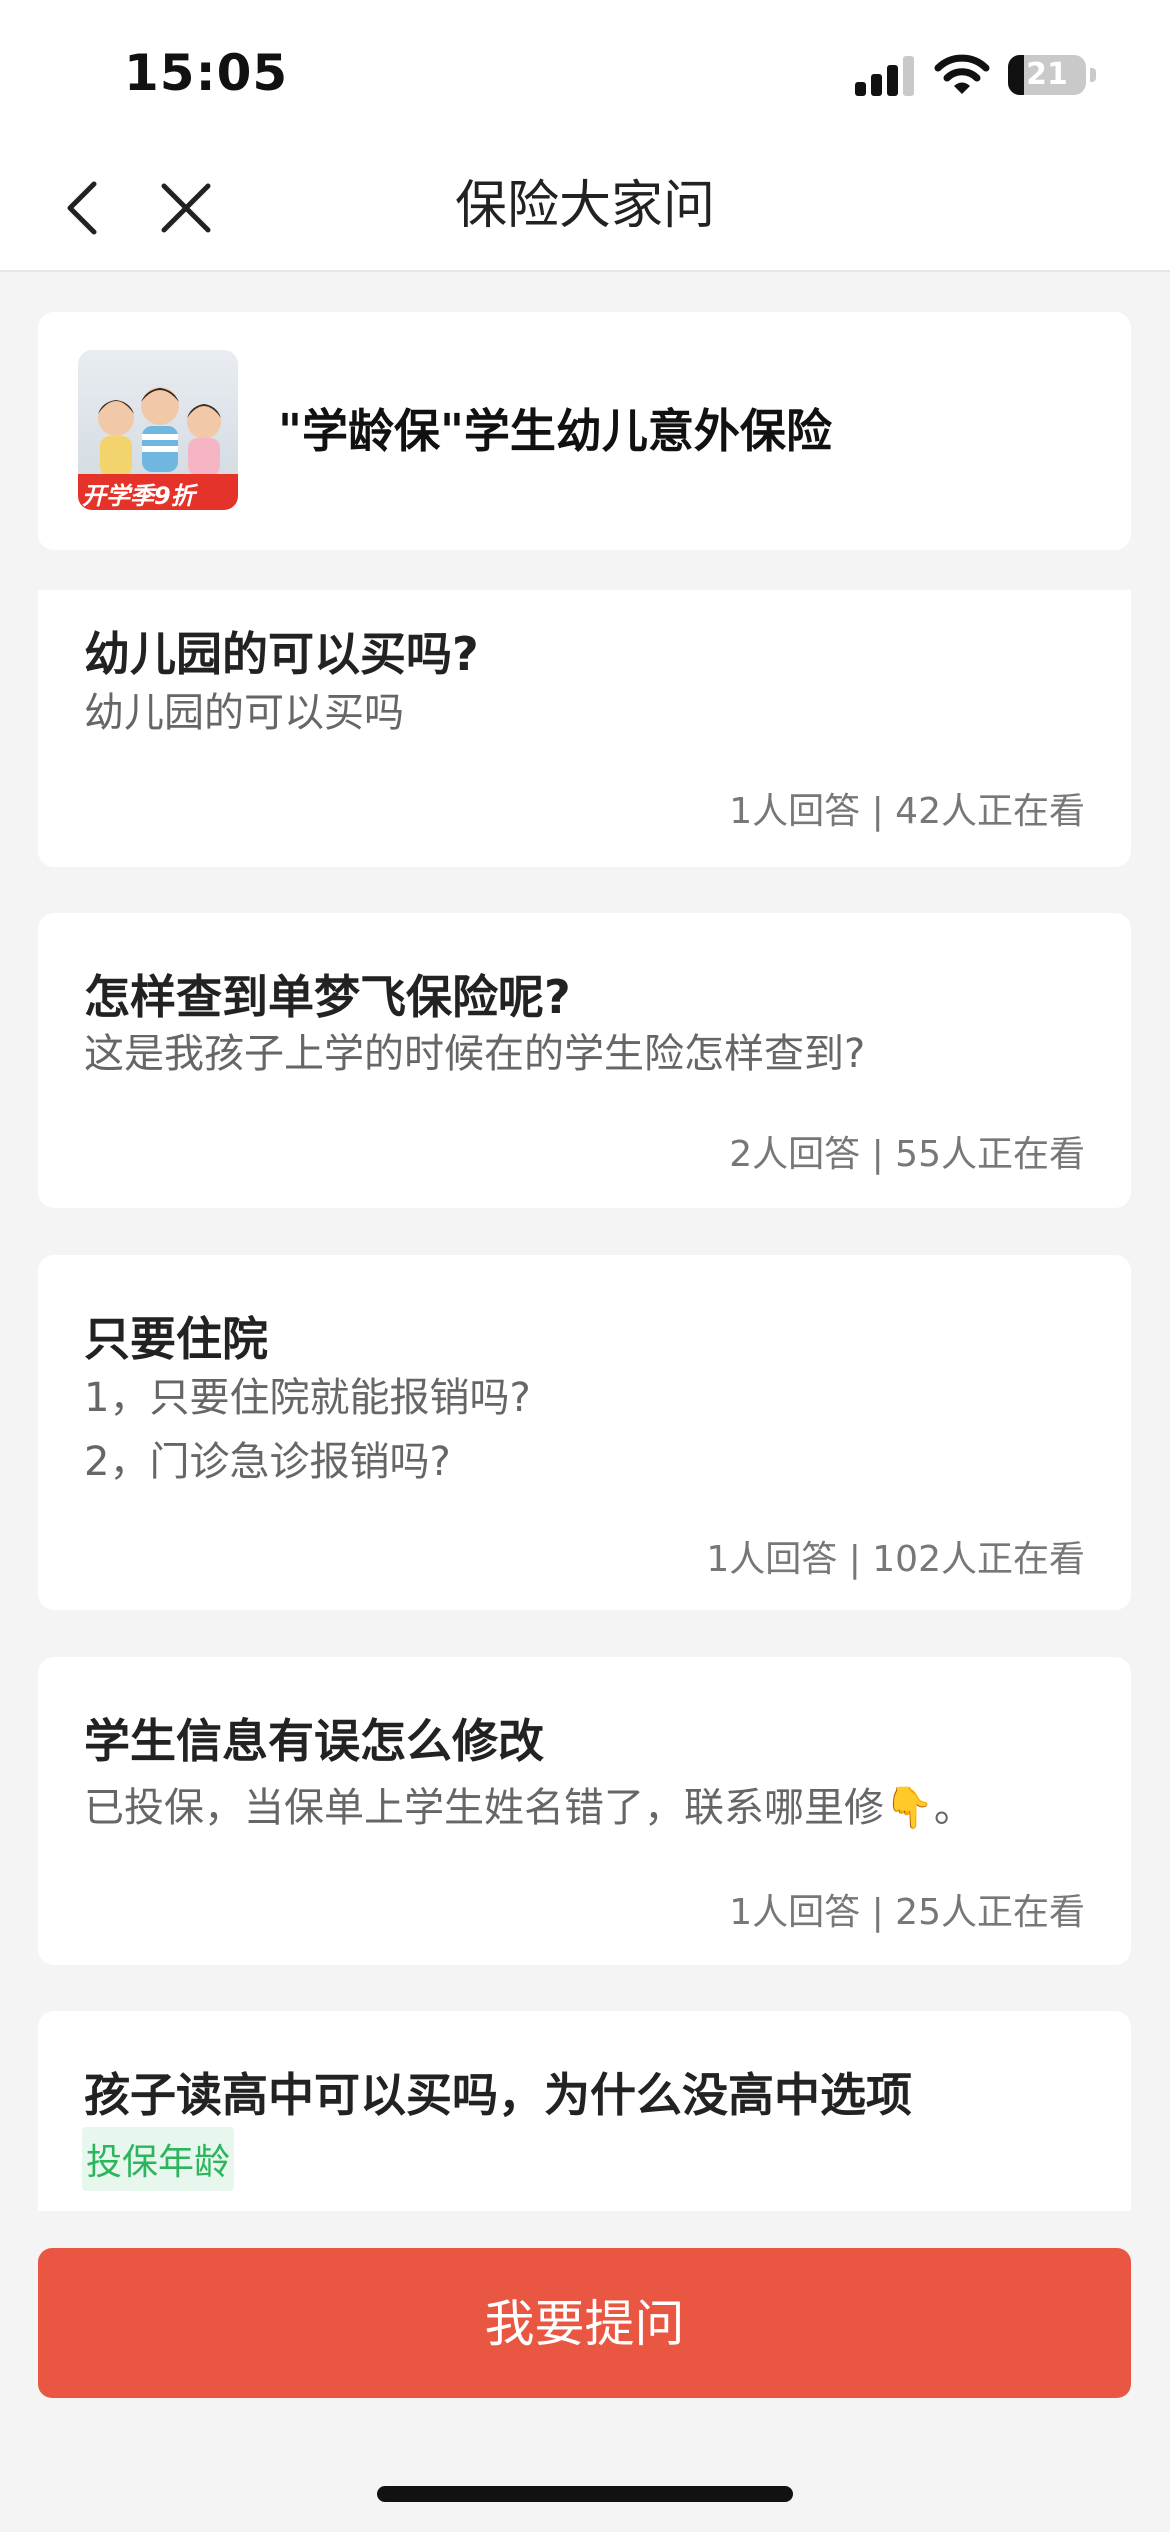  What do you see at coordinates (1047, 74) in the screenshot?
I see `battery-level: 21` at bounding box center [1047, 74].